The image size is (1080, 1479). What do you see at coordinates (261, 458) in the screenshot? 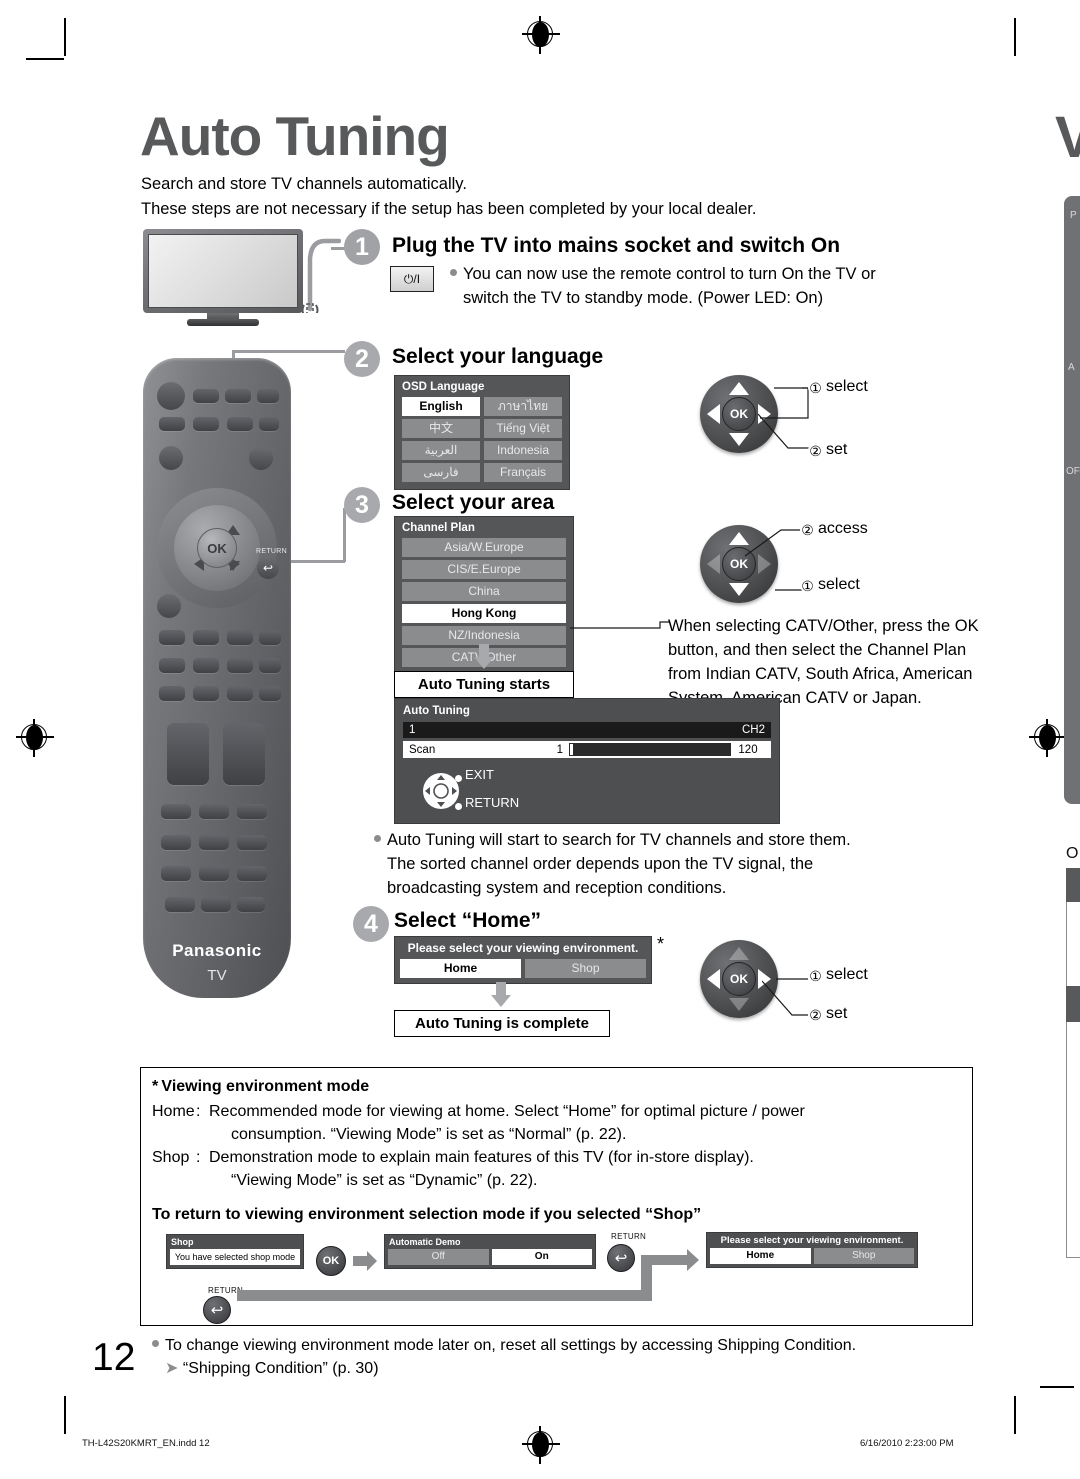
I see `remote-right-round-button` at bounding box center [261, 458].